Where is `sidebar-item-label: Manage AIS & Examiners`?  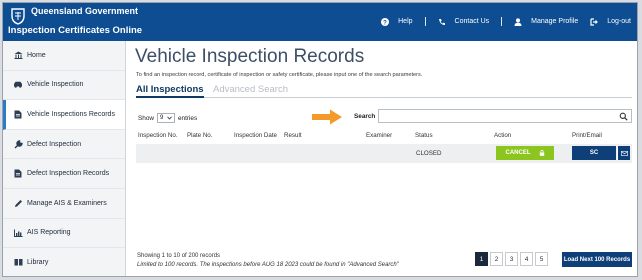
sidebar-item-label: Manage AIS & Examiners is located at coordinates (67, 203).